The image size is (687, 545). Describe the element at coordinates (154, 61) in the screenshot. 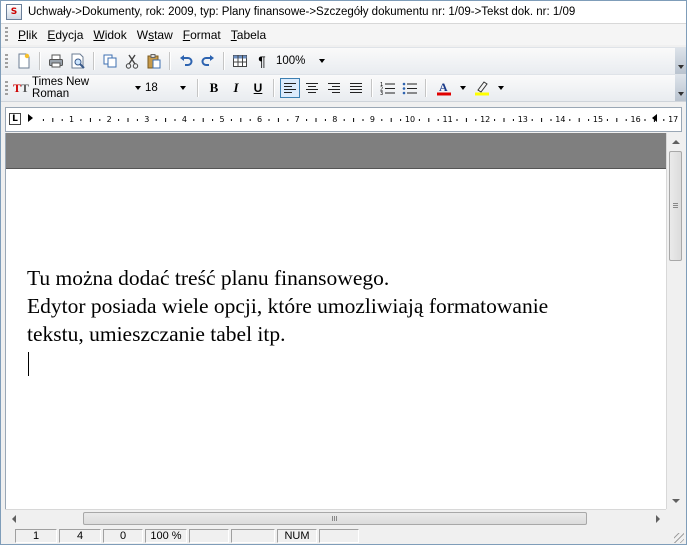

I see `paste-button` at that location.